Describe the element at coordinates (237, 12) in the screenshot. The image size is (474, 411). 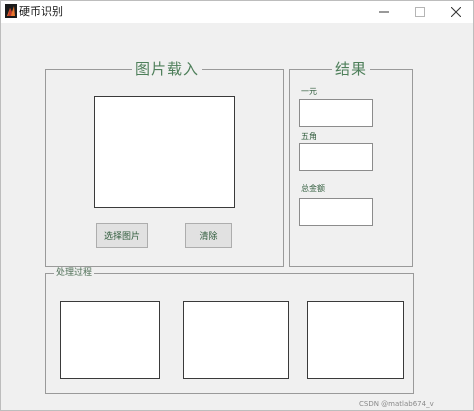
I see `title-bar: 硬币识别` at that location.